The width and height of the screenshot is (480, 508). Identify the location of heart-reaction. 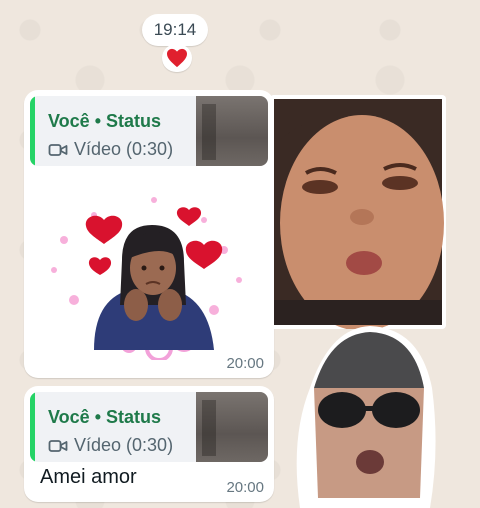
(177, 58).